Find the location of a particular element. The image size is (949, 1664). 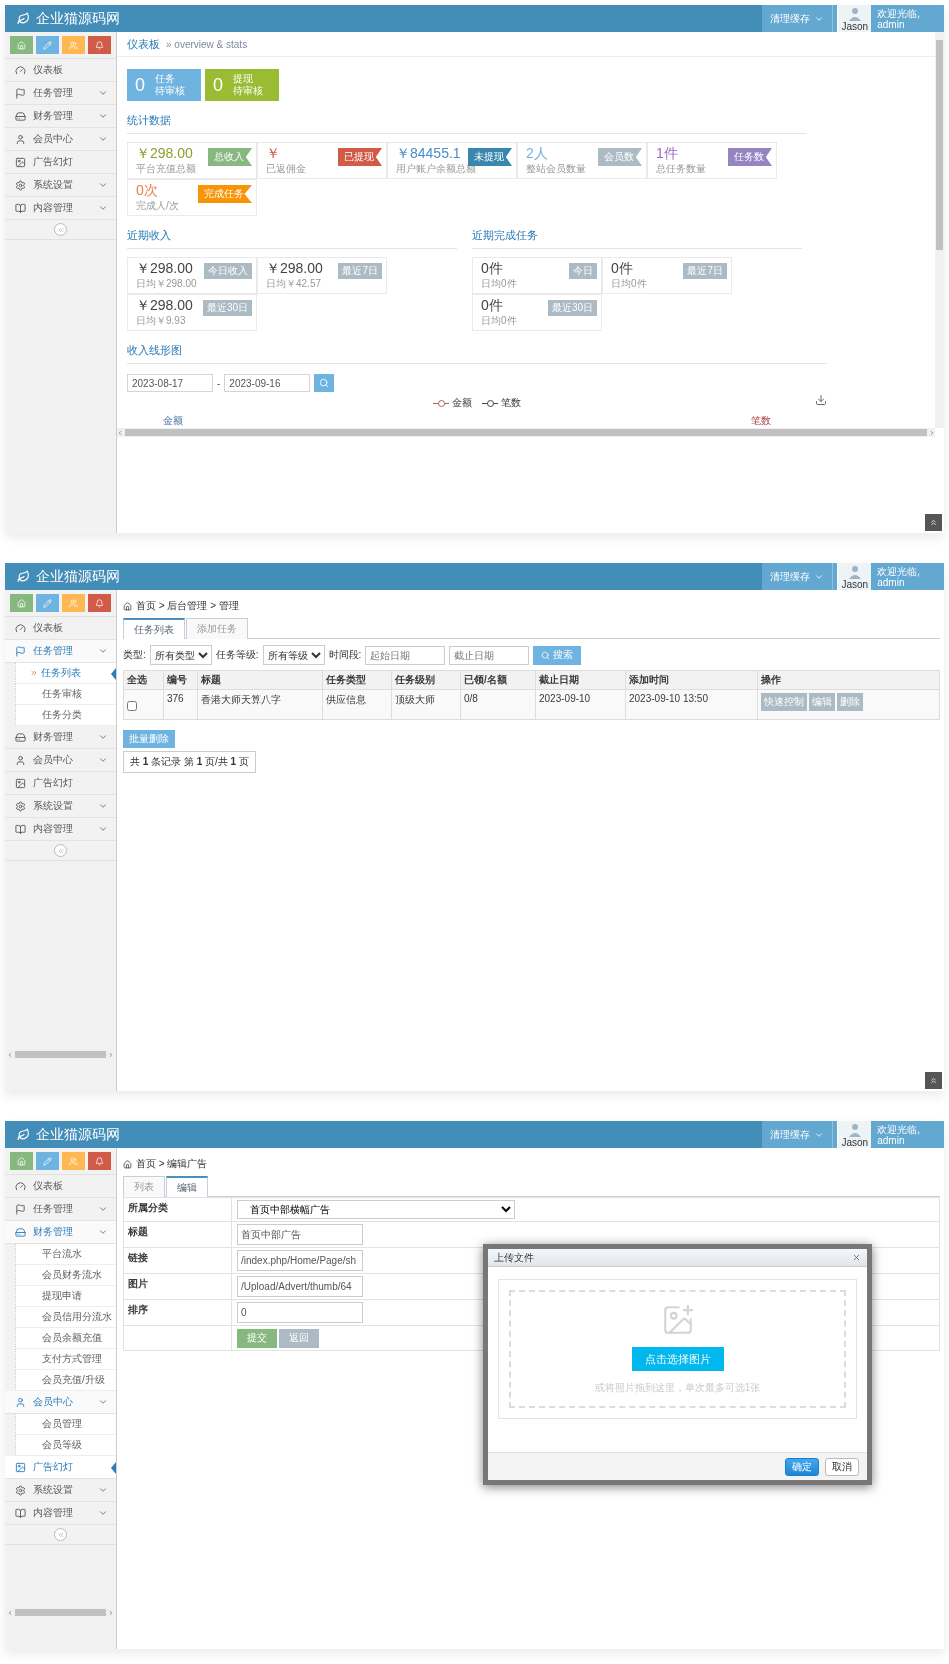

filter-label: 类型: is located at coordinates (134, 655).